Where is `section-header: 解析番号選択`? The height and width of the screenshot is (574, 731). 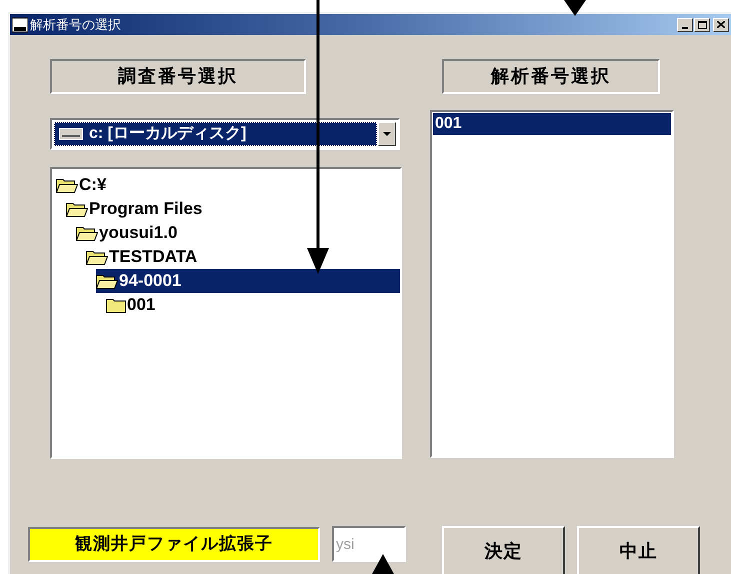
section-header: 解析番号選択 is located at coordinates (551, 76).